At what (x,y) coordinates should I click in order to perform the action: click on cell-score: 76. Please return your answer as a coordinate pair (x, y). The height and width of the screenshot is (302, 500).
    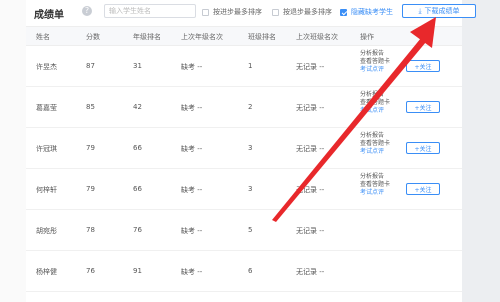
    Looking at the image, I should click on (90, 271).